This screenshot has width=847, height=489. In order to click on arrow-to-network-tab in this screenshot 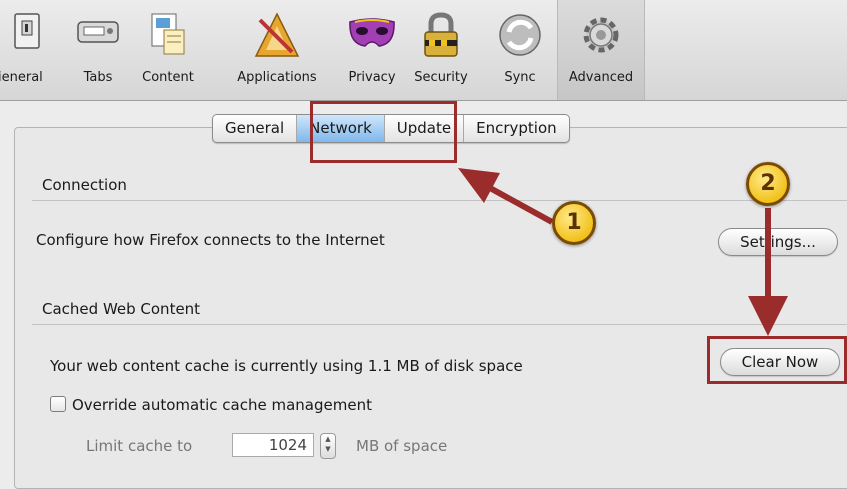, I will do `click(506, 196)`.